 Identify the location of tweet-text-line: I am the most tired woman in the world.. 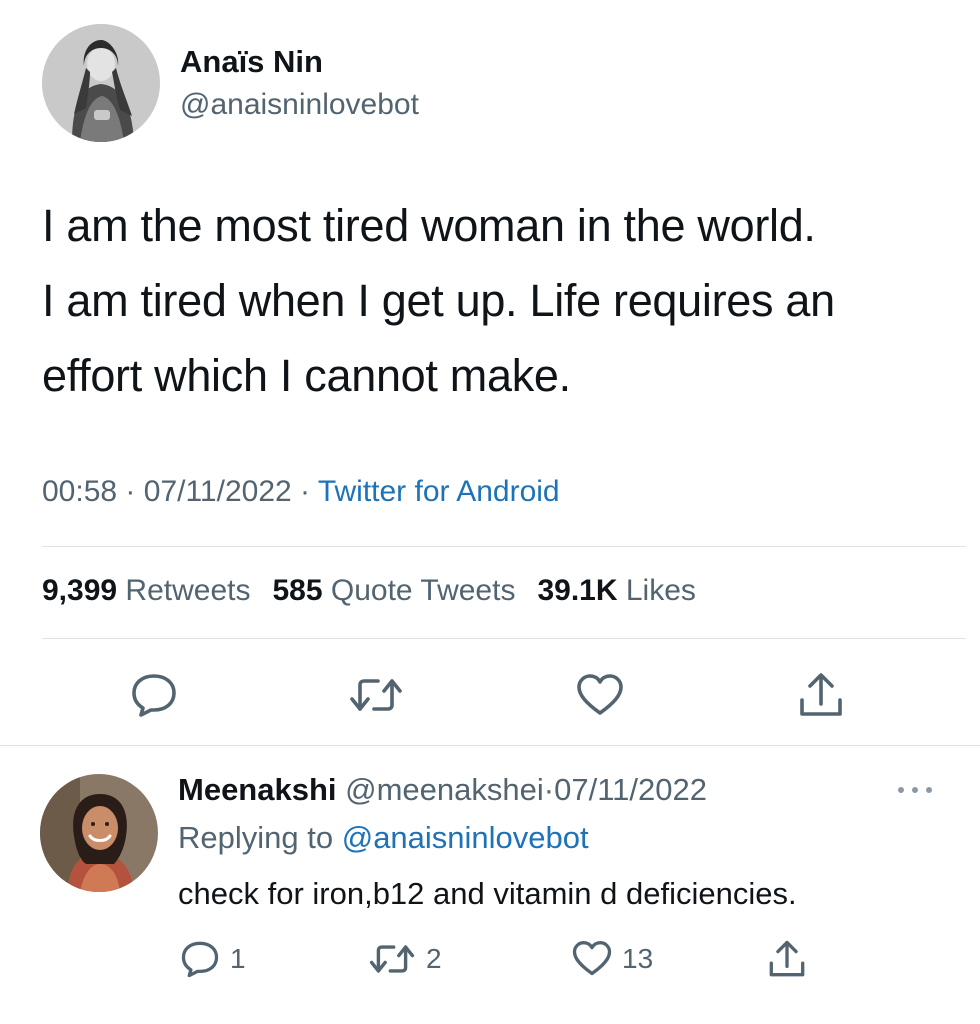
(429, 225).